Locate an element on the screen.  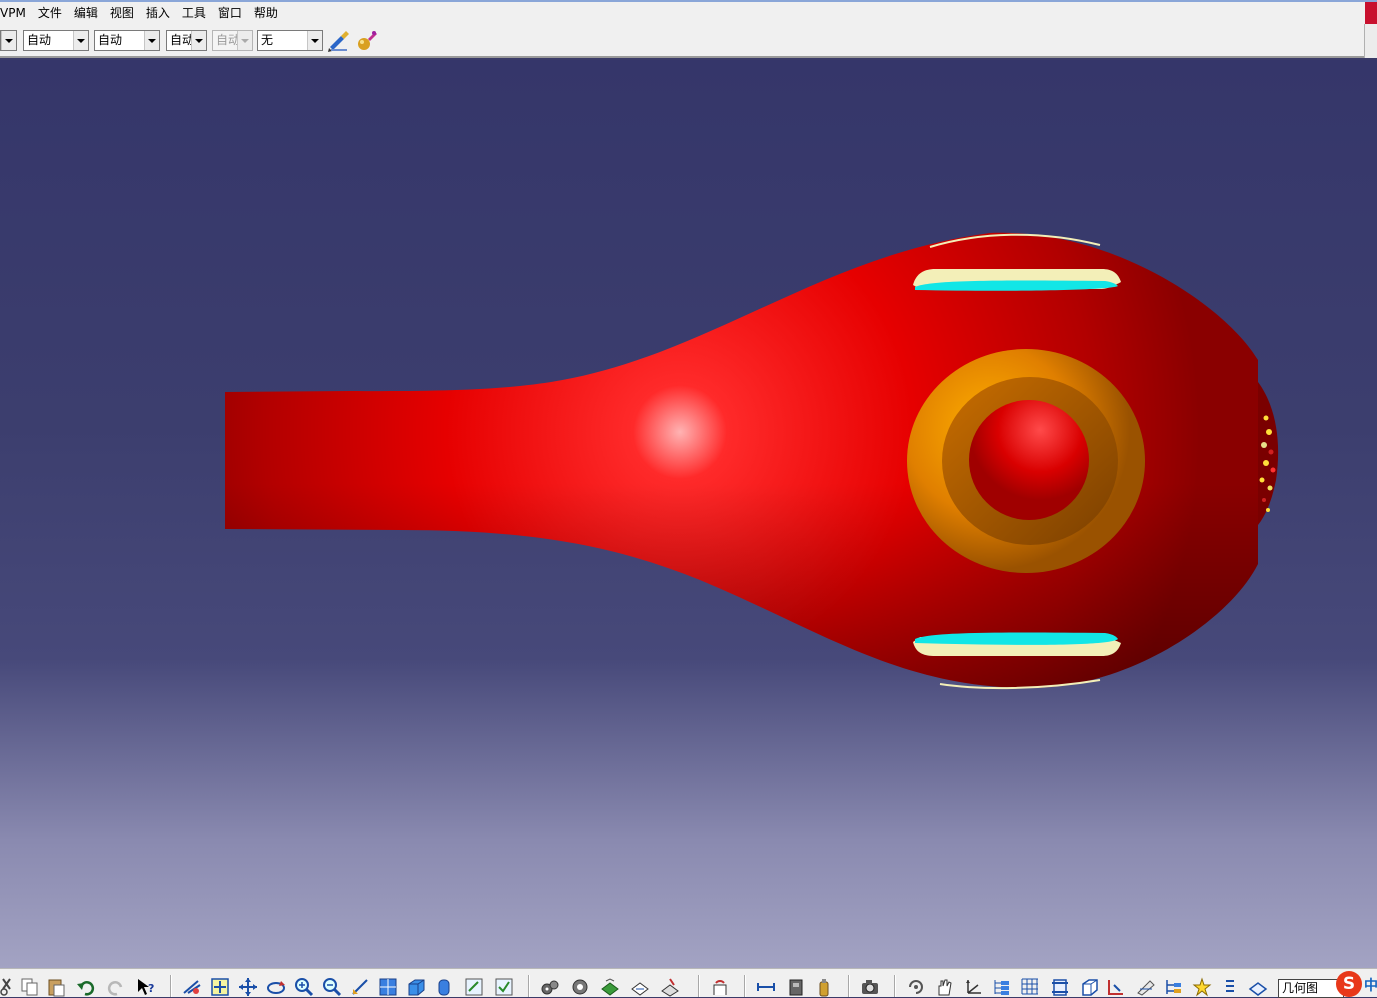
geometry-set-field: 几何图 is located at coordinates (1311, 988).